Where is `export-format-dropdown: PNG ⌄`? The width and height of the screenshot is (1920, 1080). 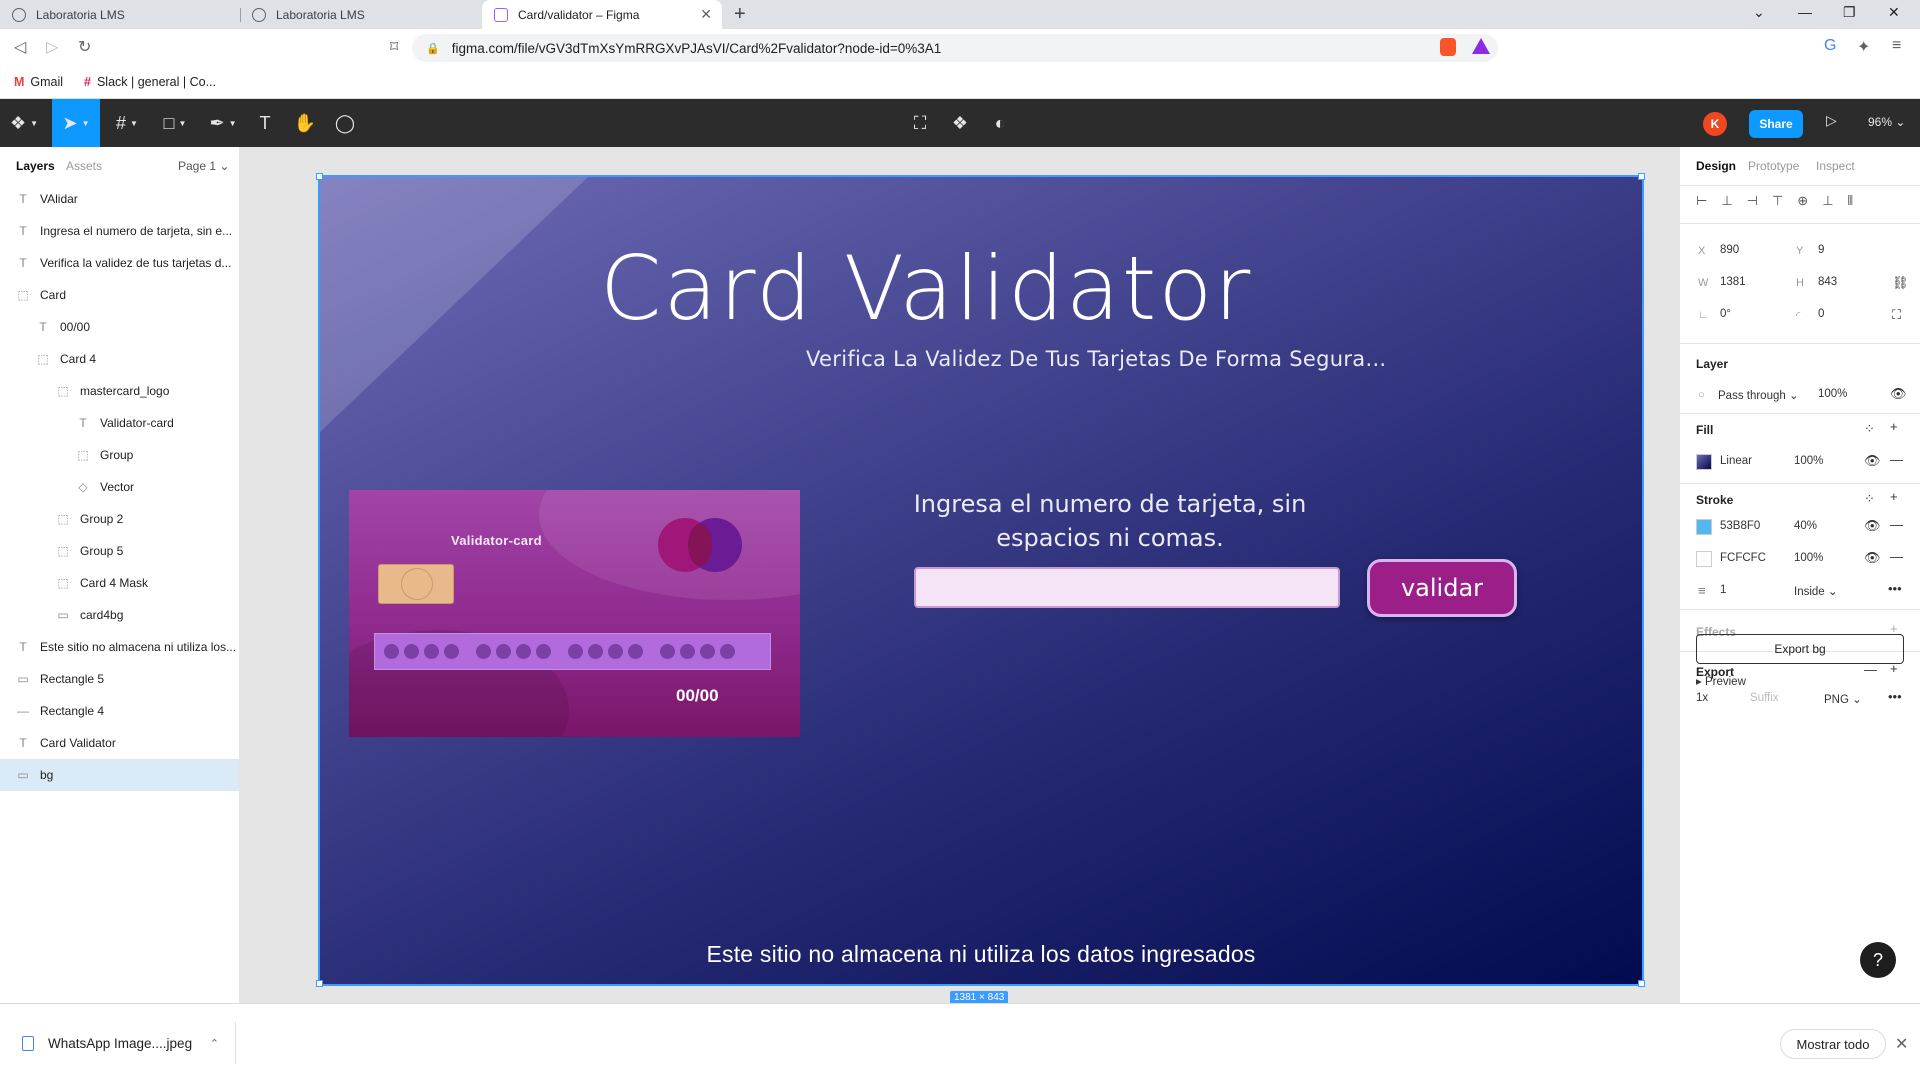
export-format-dropdown: PNG ⌄ is located at coordinates (1843, 699).